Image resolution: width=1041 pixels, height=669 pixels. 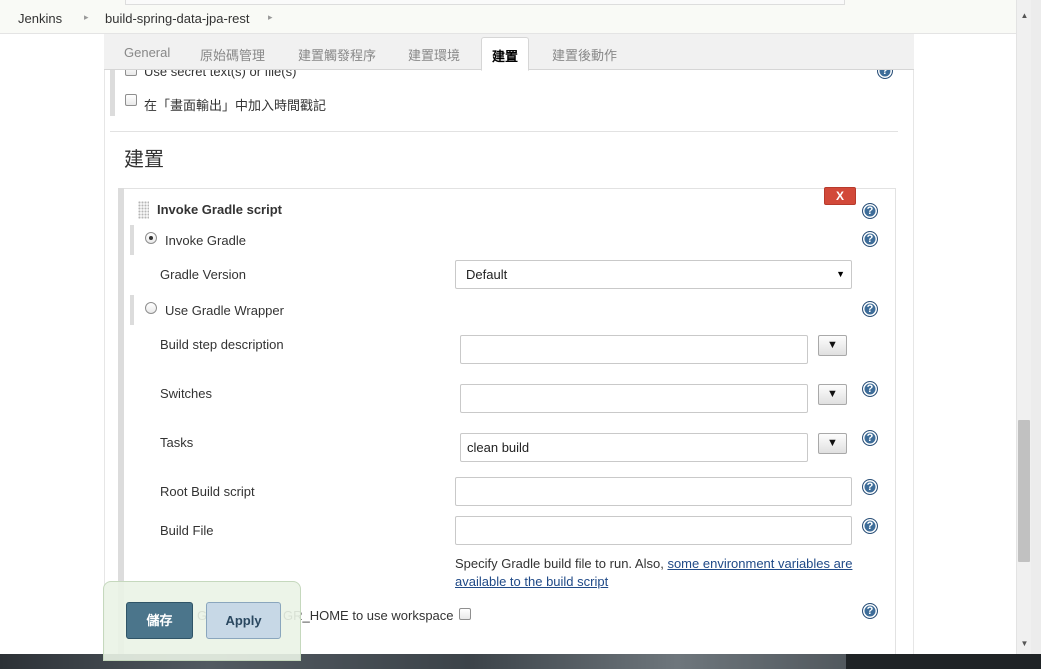 What do you see at coordinates (634, 447) in the screenshot?
I see `tasks-input` at bounding box center [634, 447].